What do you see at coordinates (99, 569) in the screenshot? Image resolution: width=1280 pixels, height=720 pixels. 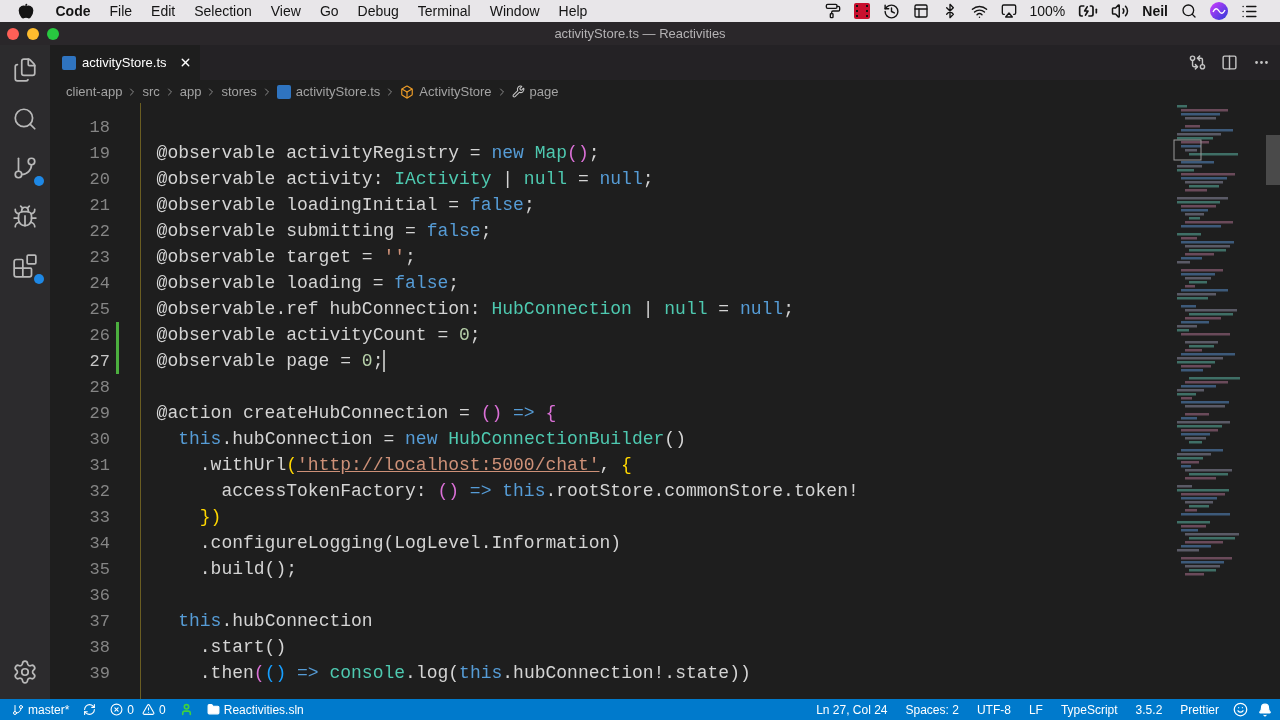 I see `line-number: 35` at bounding box center [99, 569].